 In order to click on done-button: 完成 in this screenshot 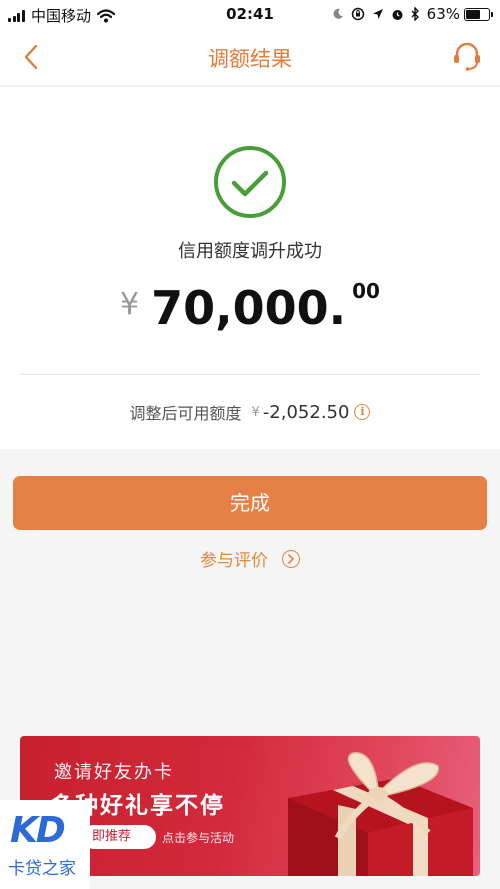, I will do `click(250, 503)`.